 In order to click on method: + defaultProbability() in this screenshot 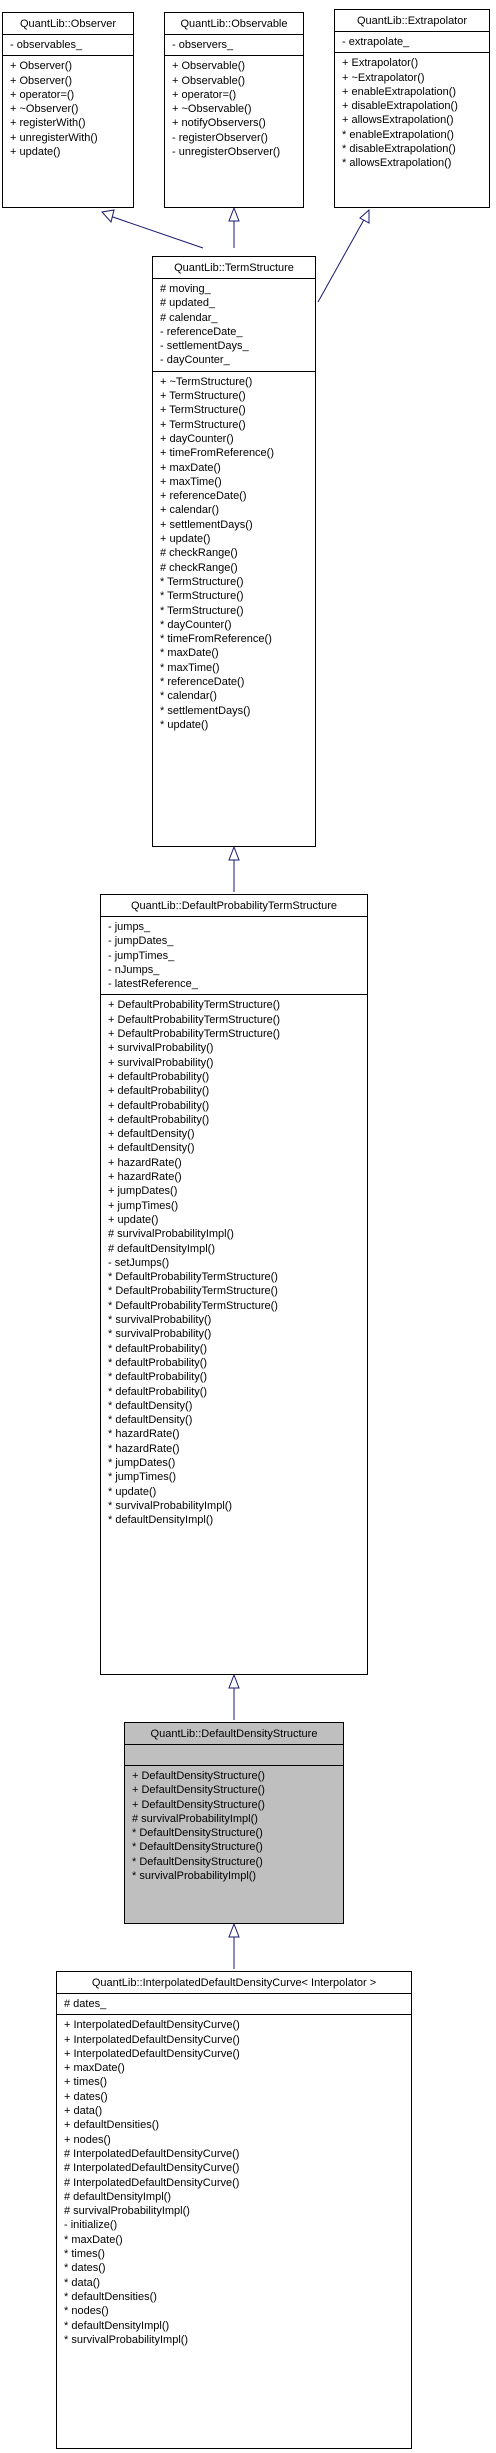, I will do `click(159, 1091)`.